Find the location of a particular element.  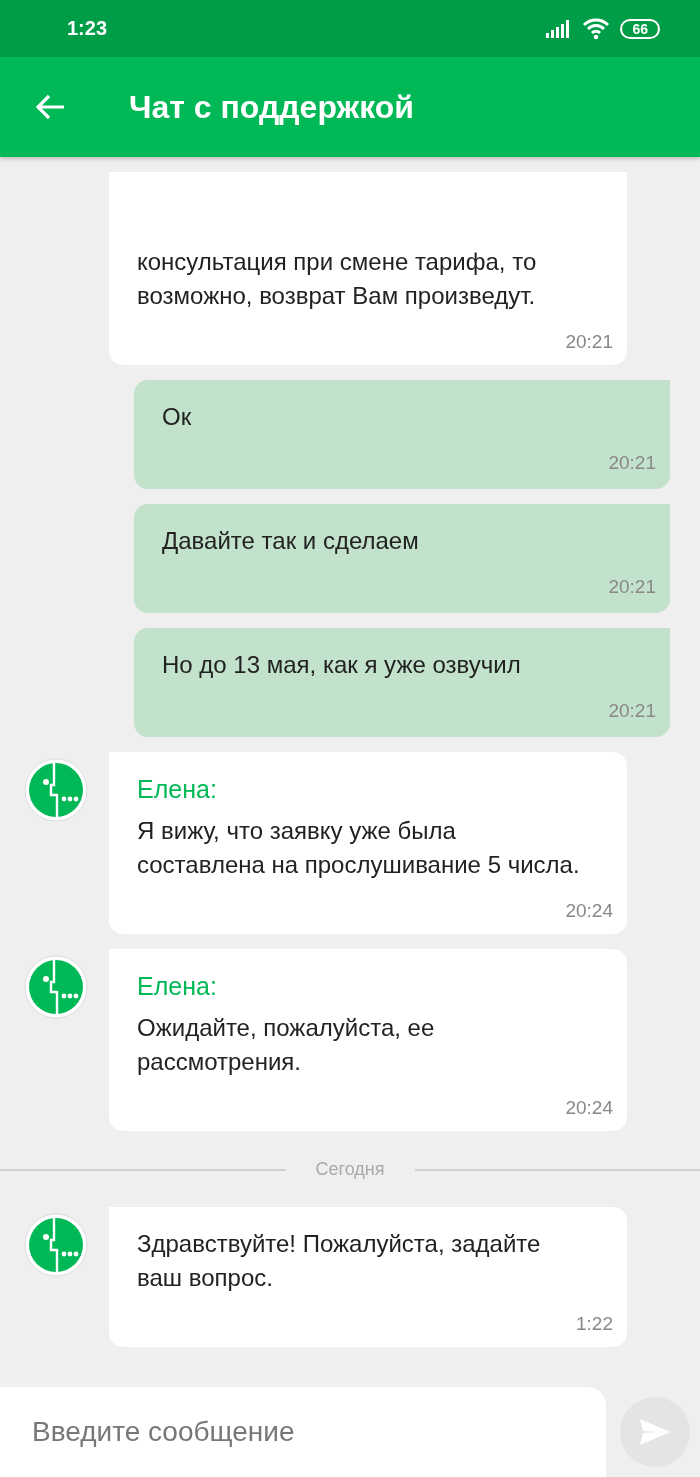

message-text: Ожидайте, пожалуйста, ее рассмотрения. is located at coordinates (286, 1045).